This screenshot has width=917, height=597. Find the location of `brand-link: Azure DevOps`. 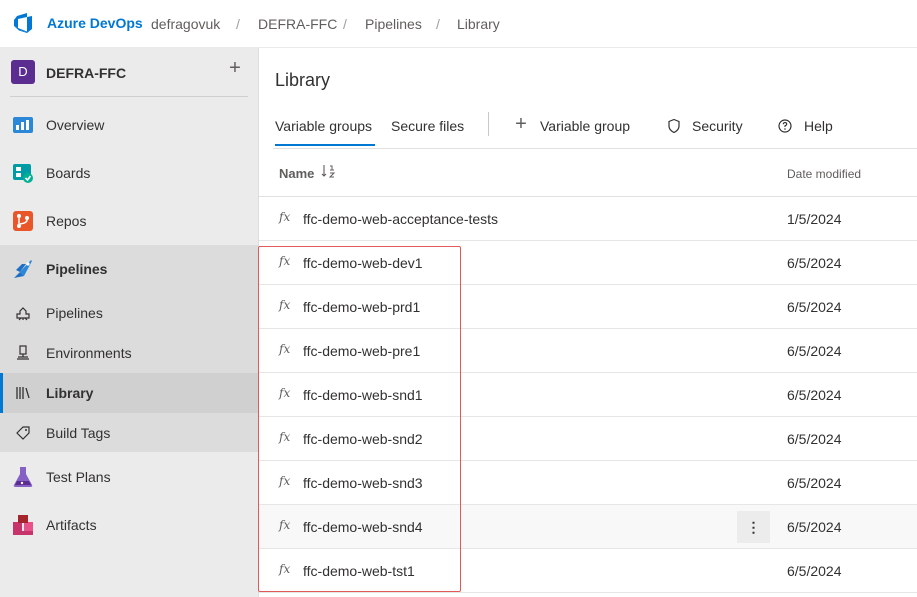

brand-link: Azure DevOps is located at coordinates (95, 23).